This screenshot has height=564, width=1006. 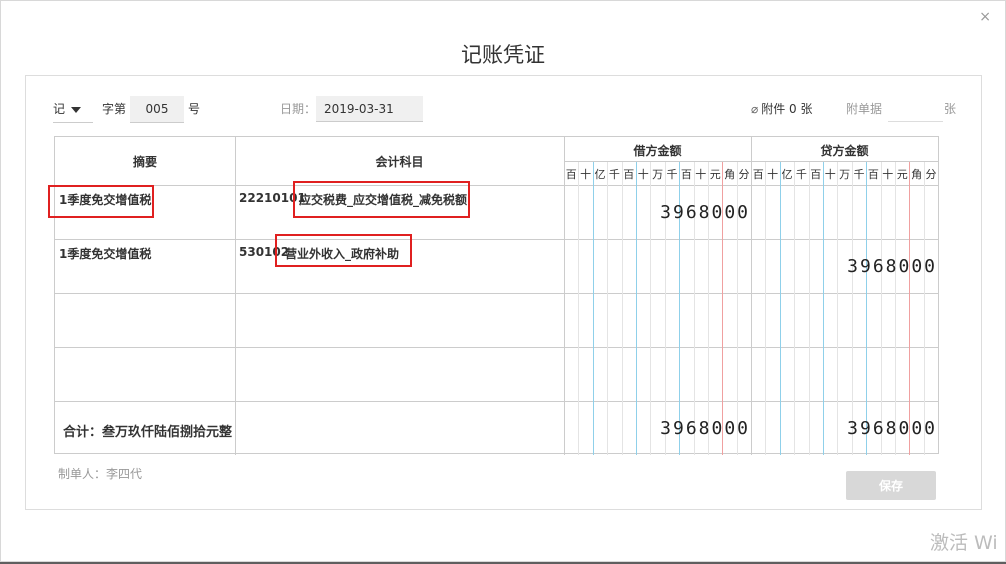 What do you see at coordinates (915, 109) in the screenshot?
I see `receipt-count-input` at bounding box center [915, 109].